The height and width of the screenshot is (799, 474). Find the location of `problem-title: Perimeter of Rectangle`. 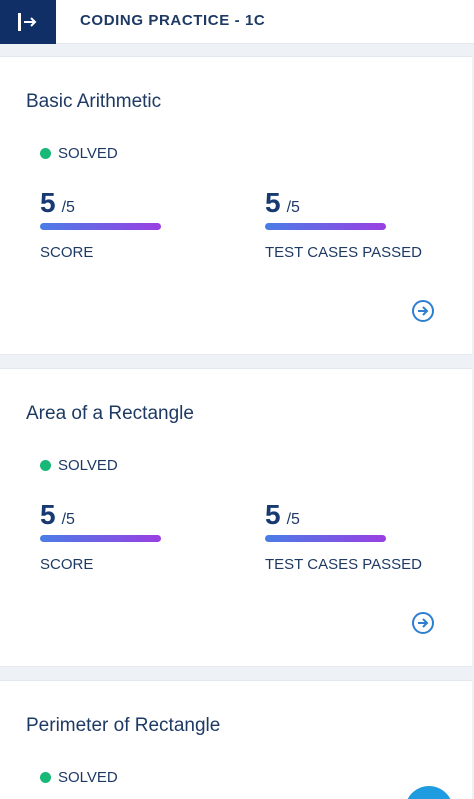

problem-title: Perimeter of Rectangle is located at coordinates (123, 725).